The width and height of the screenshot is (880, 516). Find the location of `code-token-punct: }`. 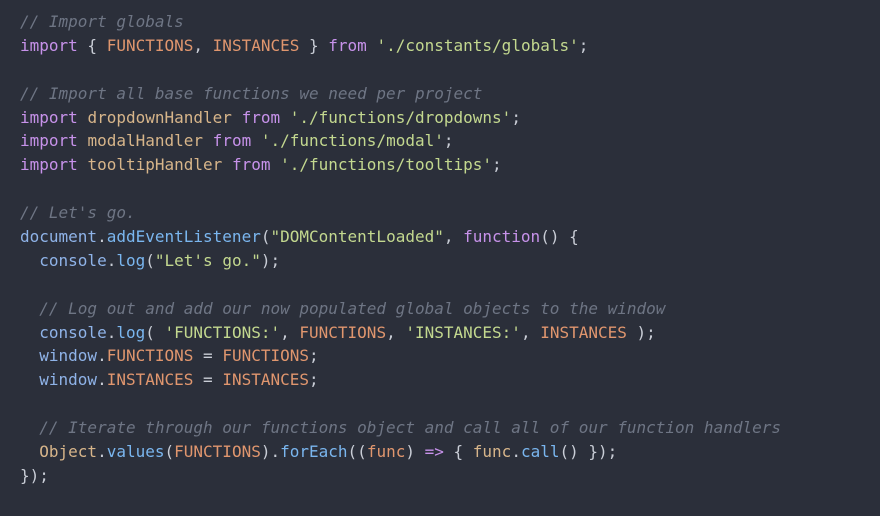

code-token-punct: } is located at coordinates (314, 45).